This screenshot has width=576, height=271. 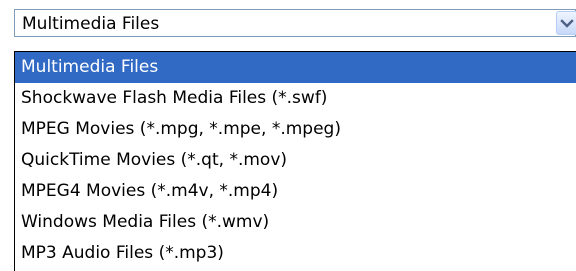 What do you see at coordinates (295, 222) in the screenshot?
I see `option-windows-media-files: Windows Media Files (*.wmv)` at bounding box center [295, 222].